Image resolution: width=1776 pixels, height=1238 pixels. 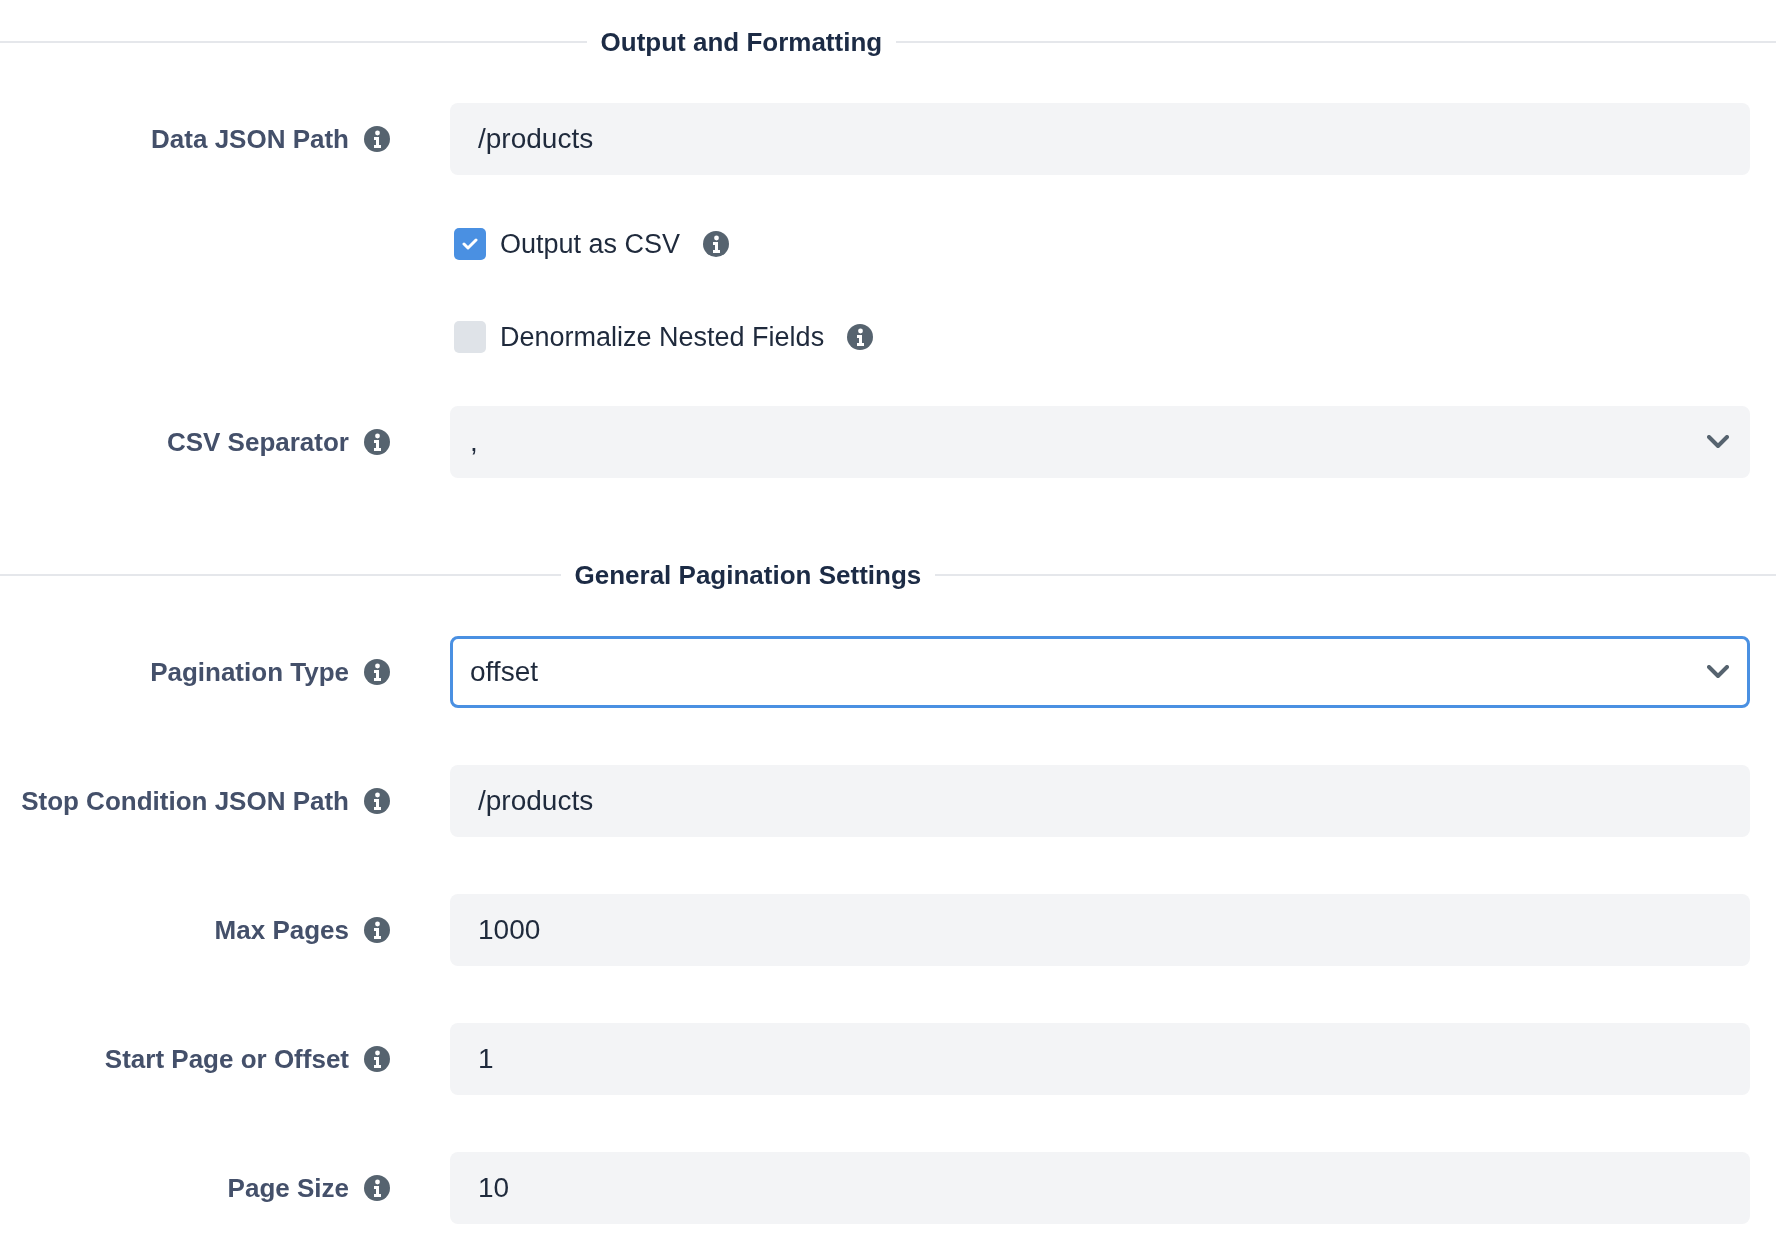 I want to click on field-label: Stop Condition JSON Path, so click(x=185, y=801).